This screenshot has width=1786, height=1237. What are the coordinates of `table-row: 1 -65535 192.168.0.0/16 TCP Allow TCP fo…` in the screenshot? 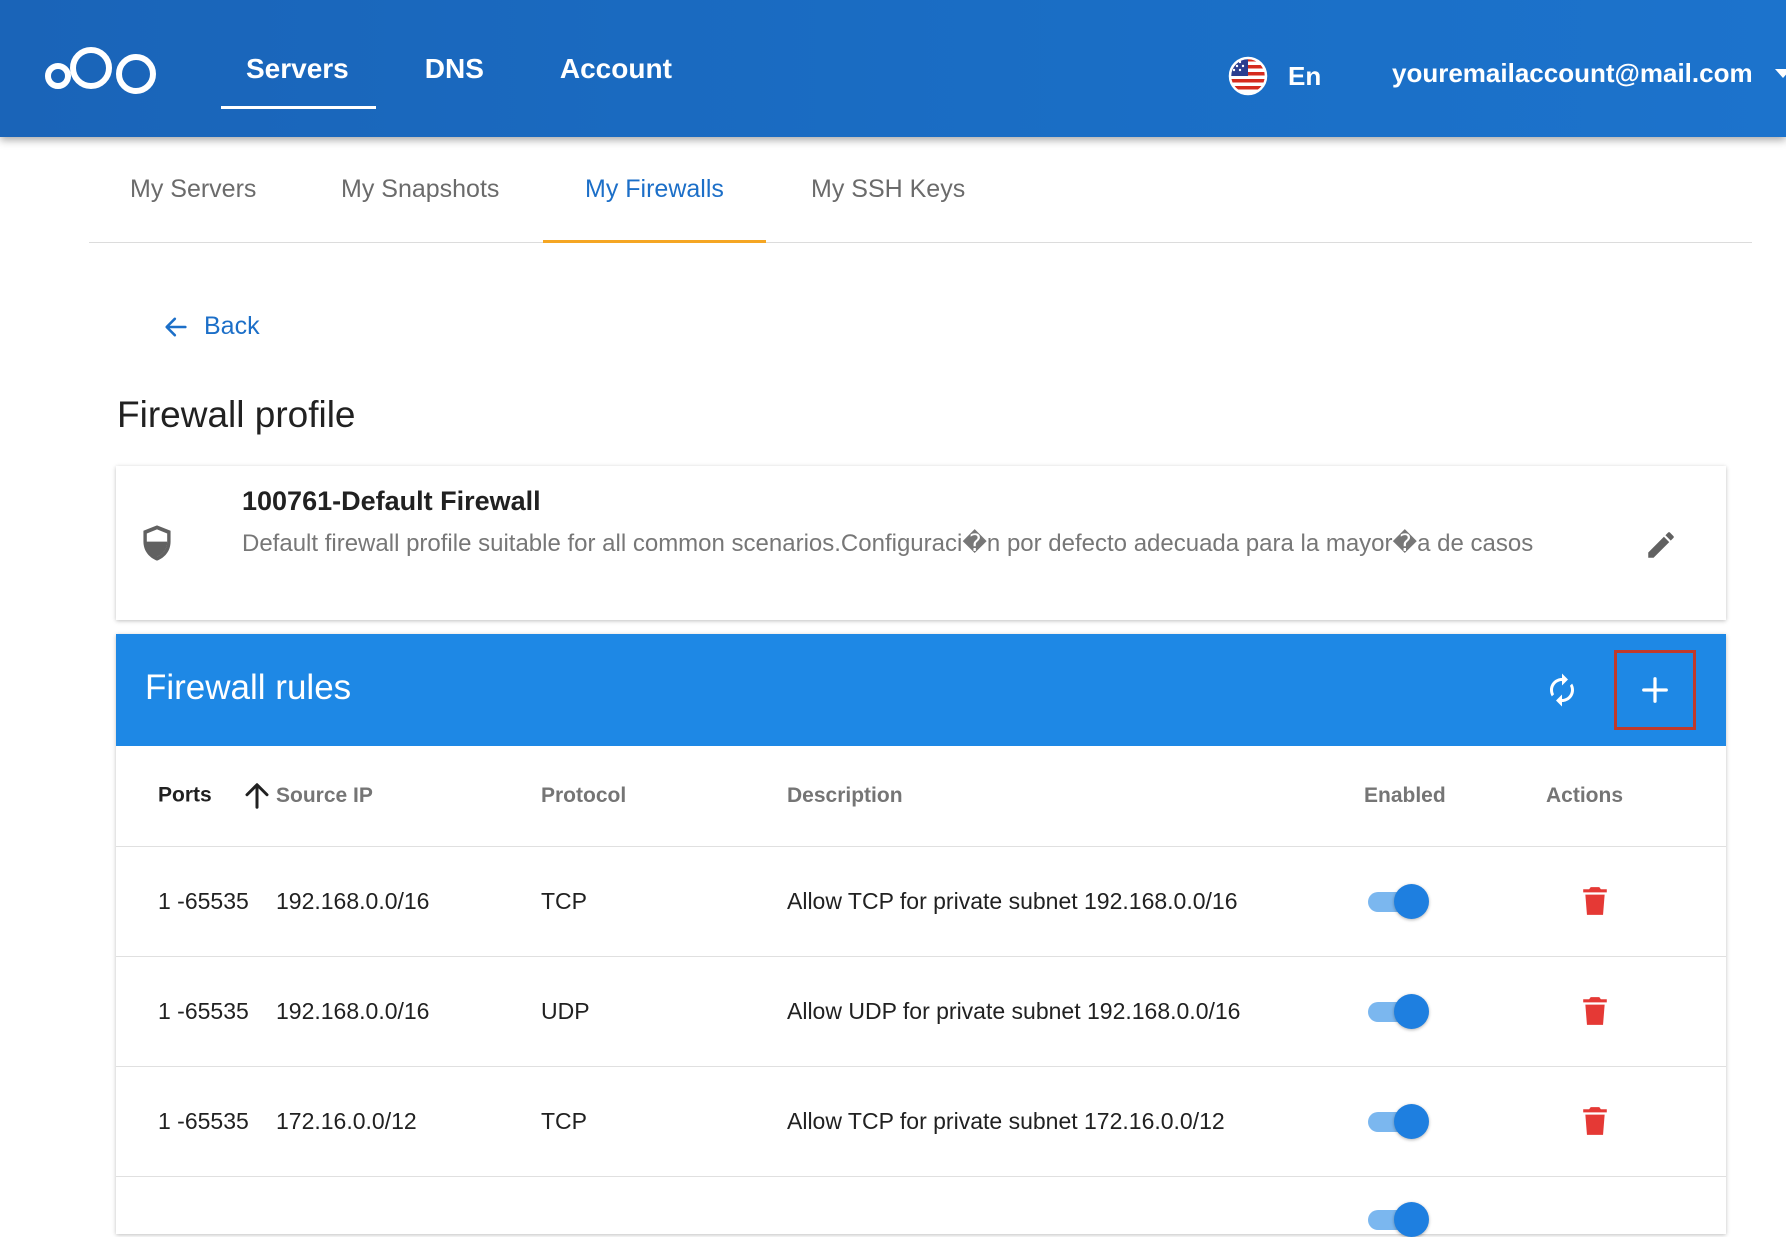 It's located at (921, 901).